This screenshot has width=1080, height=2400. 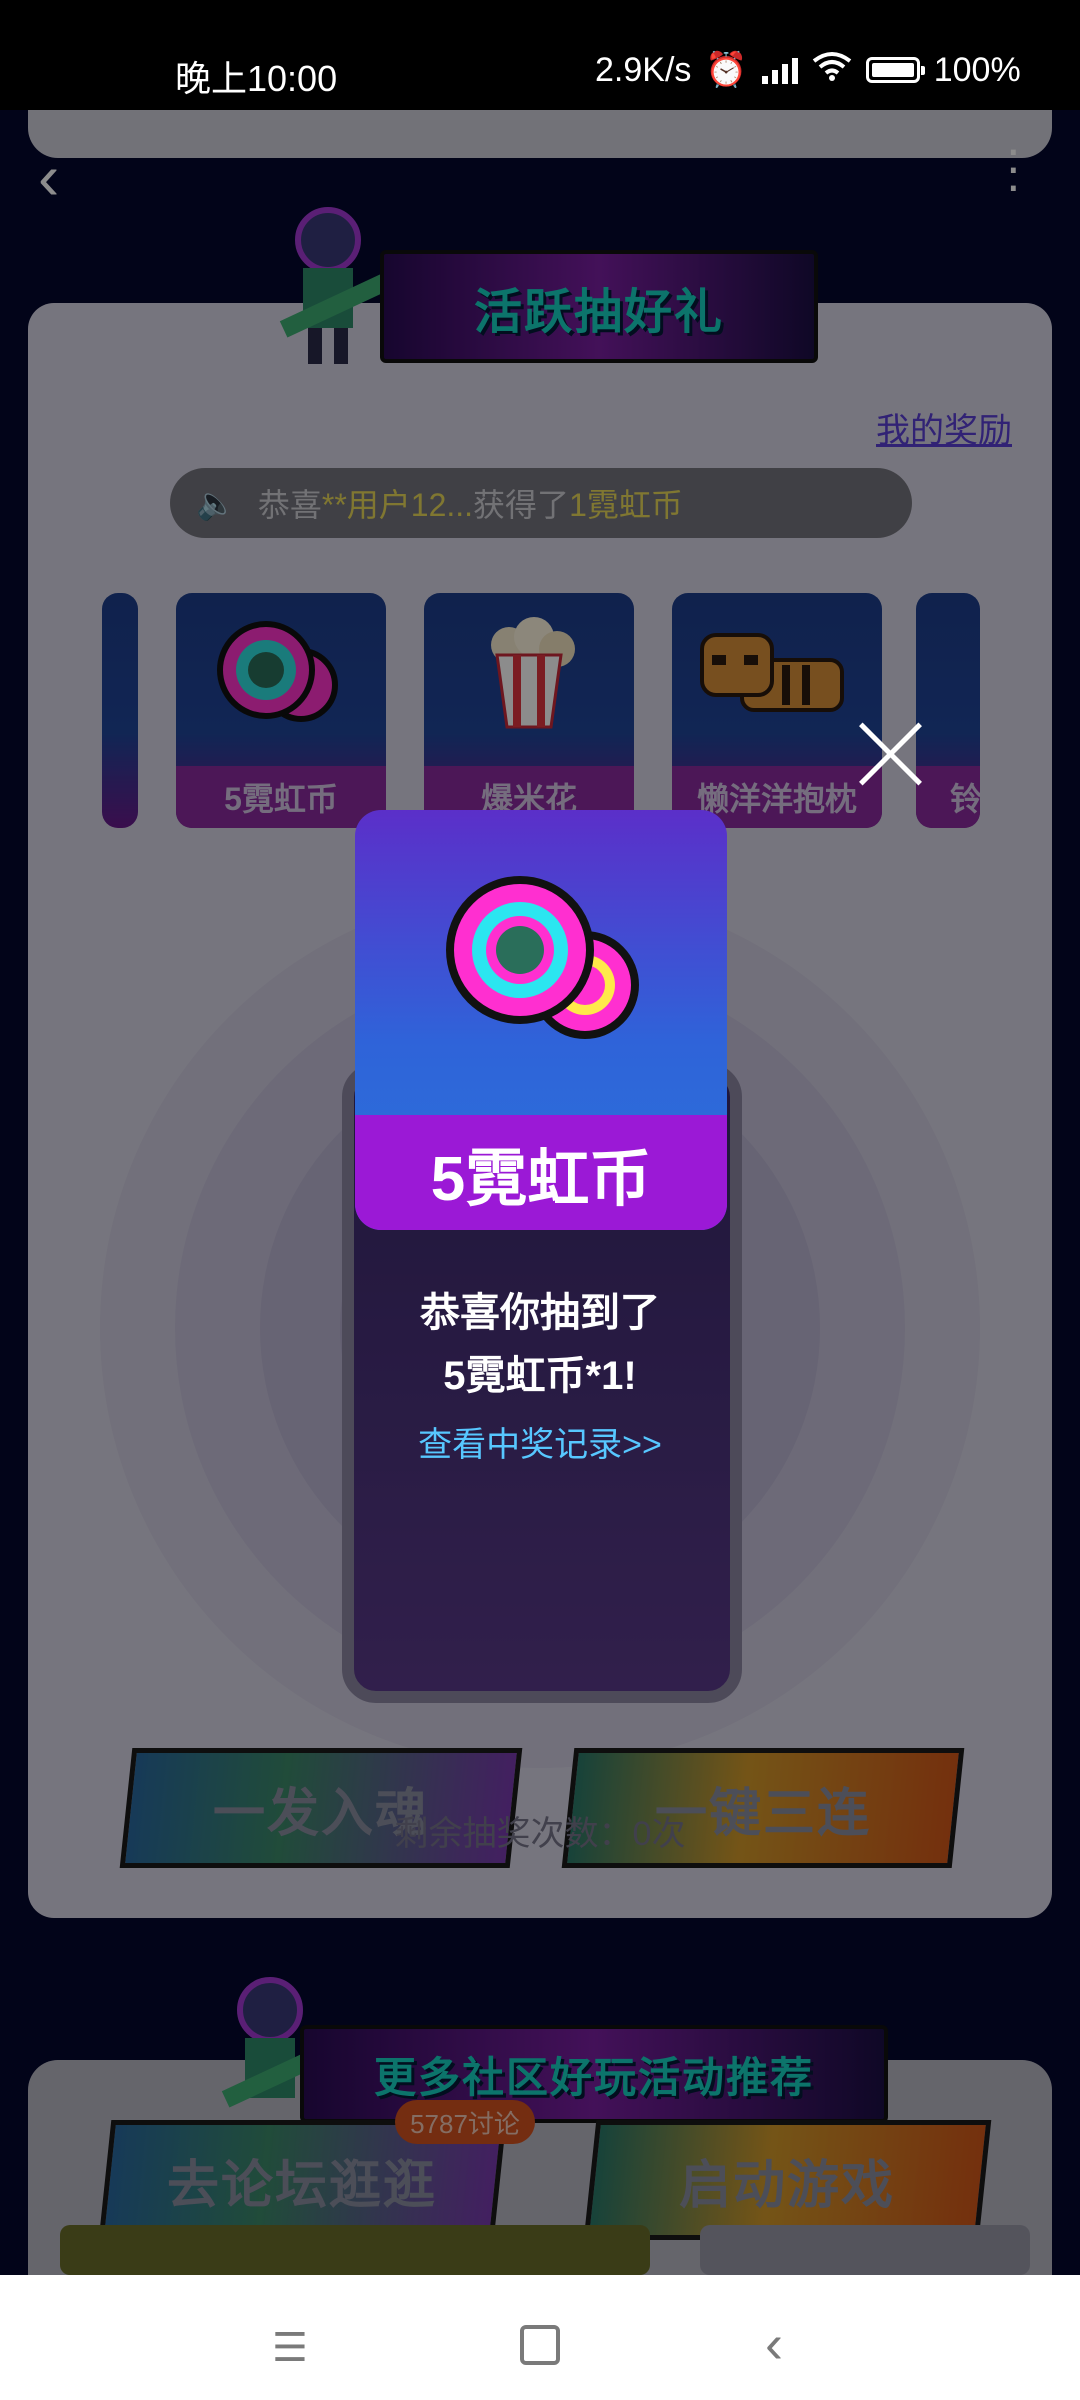 I want to click on status-bar: 晚上10:00 2.9K/s ⏰ 100%, so click(x=540, y=55).